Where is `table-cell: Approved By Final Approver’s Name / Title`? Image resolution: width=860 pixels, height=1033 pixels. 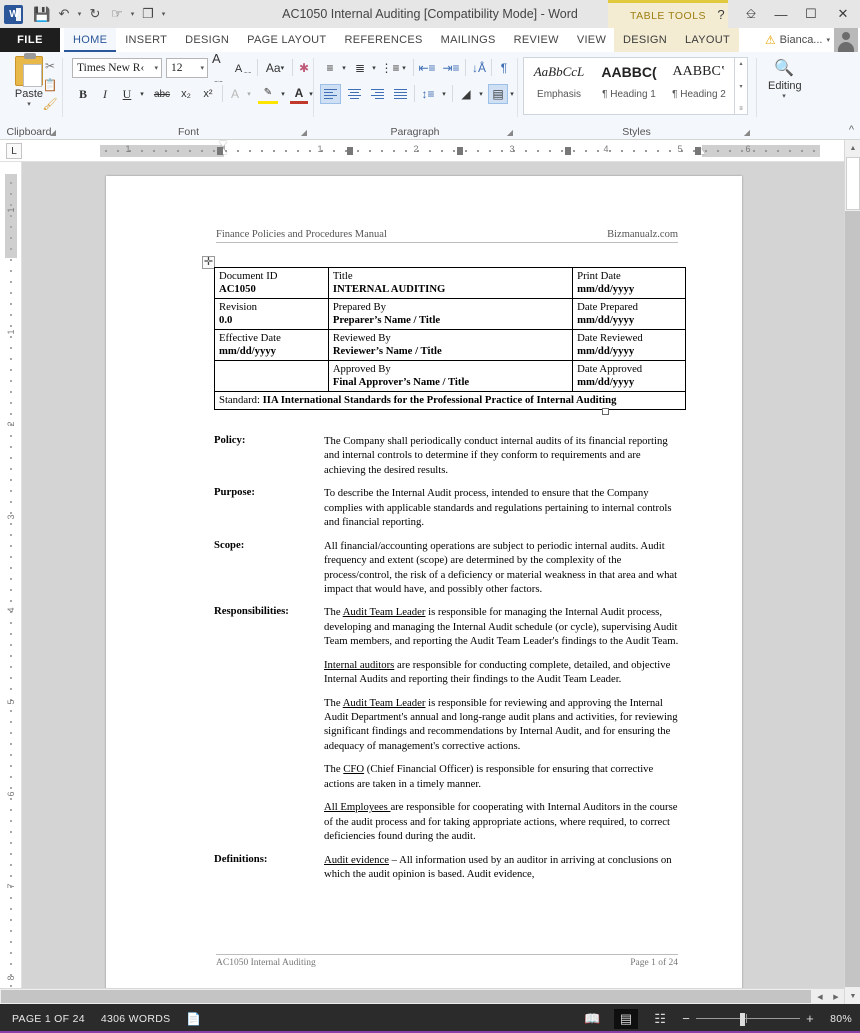
table-cell: Approved By Final Approver’s Name / Title is located at coordinates (450, 376).